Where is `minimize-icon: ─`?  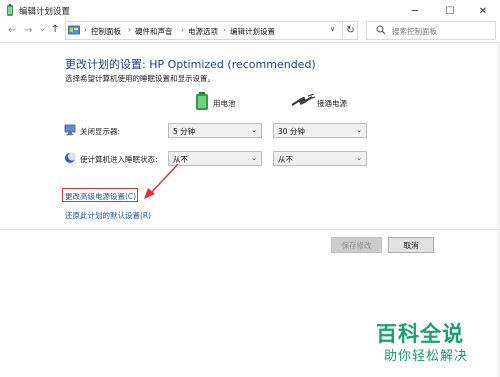
minimize-icon: ─ is located at coordinates (415, 11).